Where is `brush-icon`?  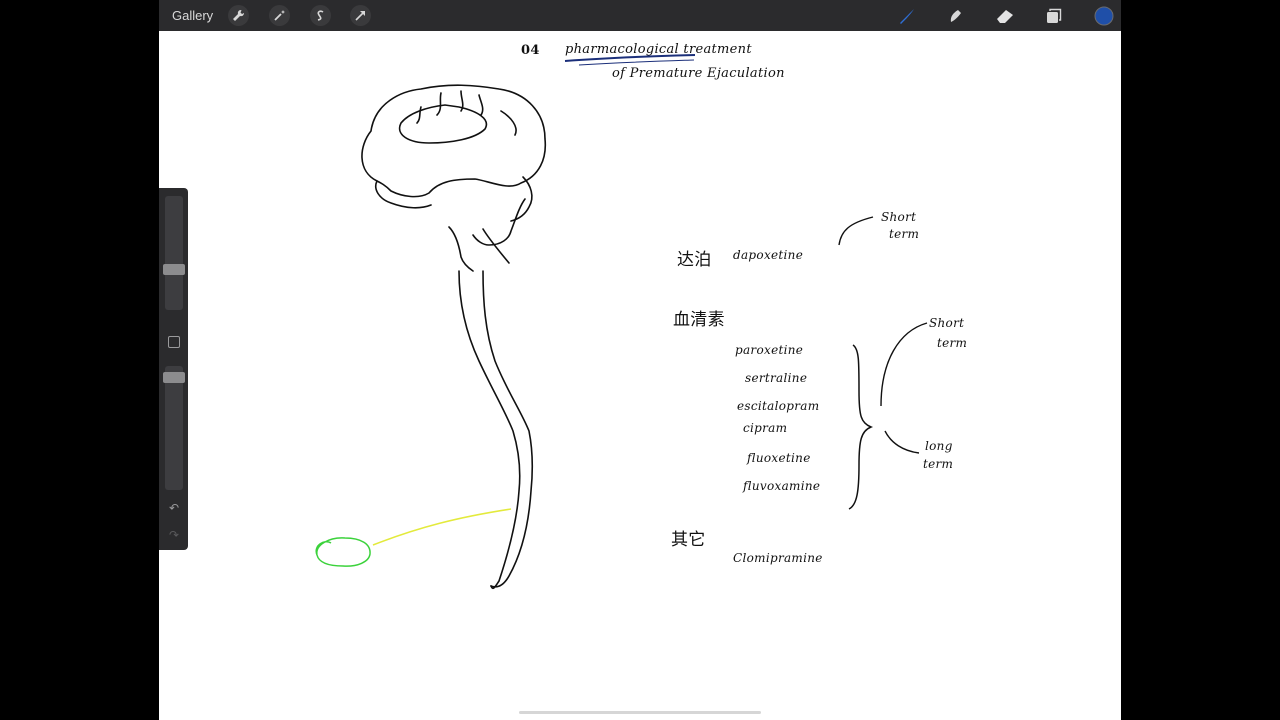 brush-icon is located at coordinates (906, 15).